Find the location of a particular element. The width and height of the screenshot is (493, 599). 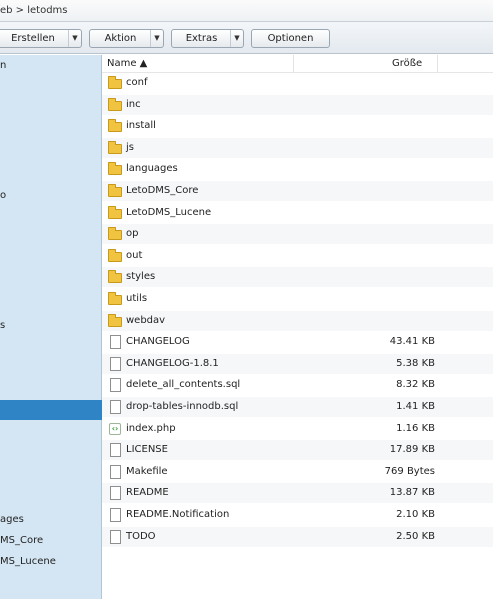

file-size: 2.50 KB is located at coordinates (415, 536).